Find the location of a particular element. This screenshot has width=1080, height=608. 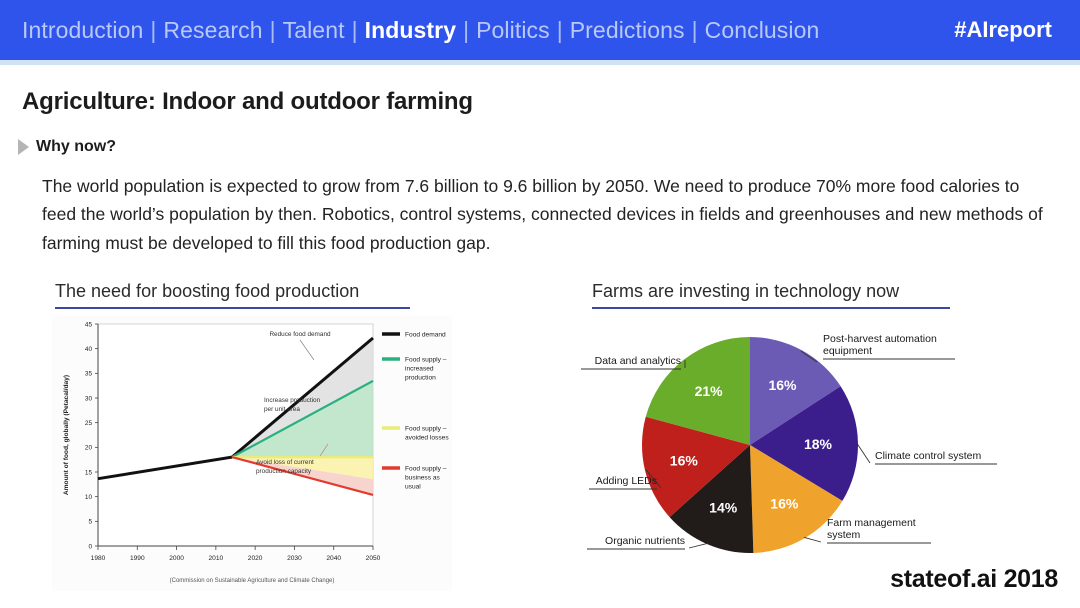

nav-item-conclusion: Conclusion is located at coordinates (762, 30).